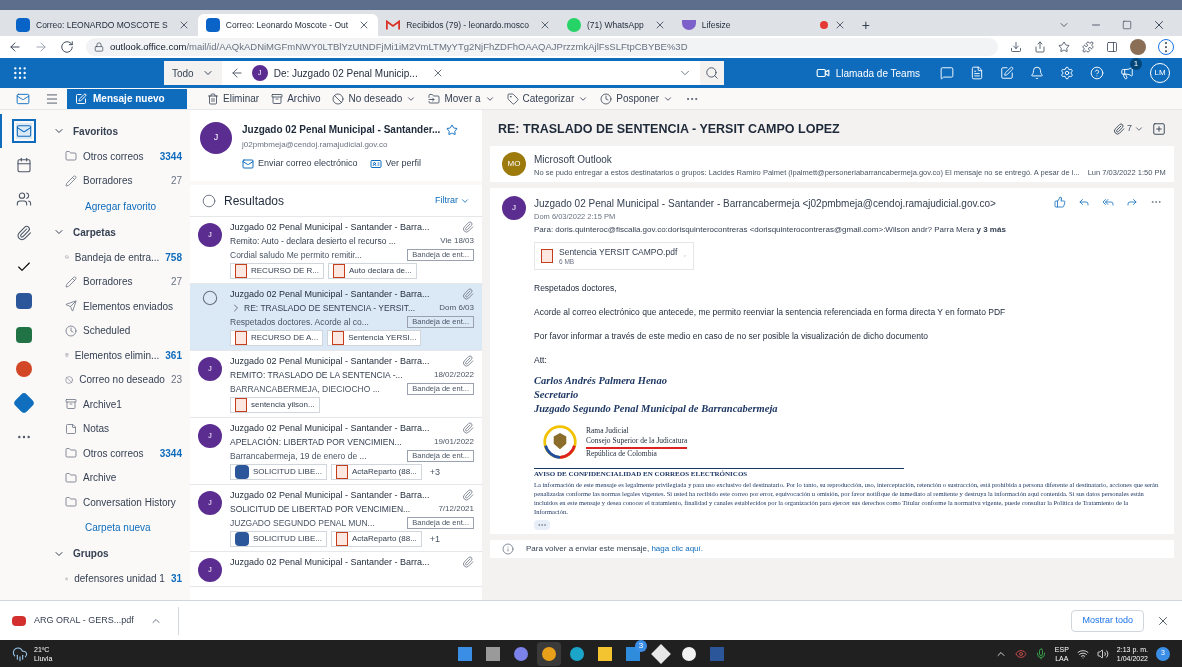 The width and height of the screenshot is (1182, 667). Describe the element at coordinates (1040, 653) in the screenshot. I see `microphone-icon` at that location.